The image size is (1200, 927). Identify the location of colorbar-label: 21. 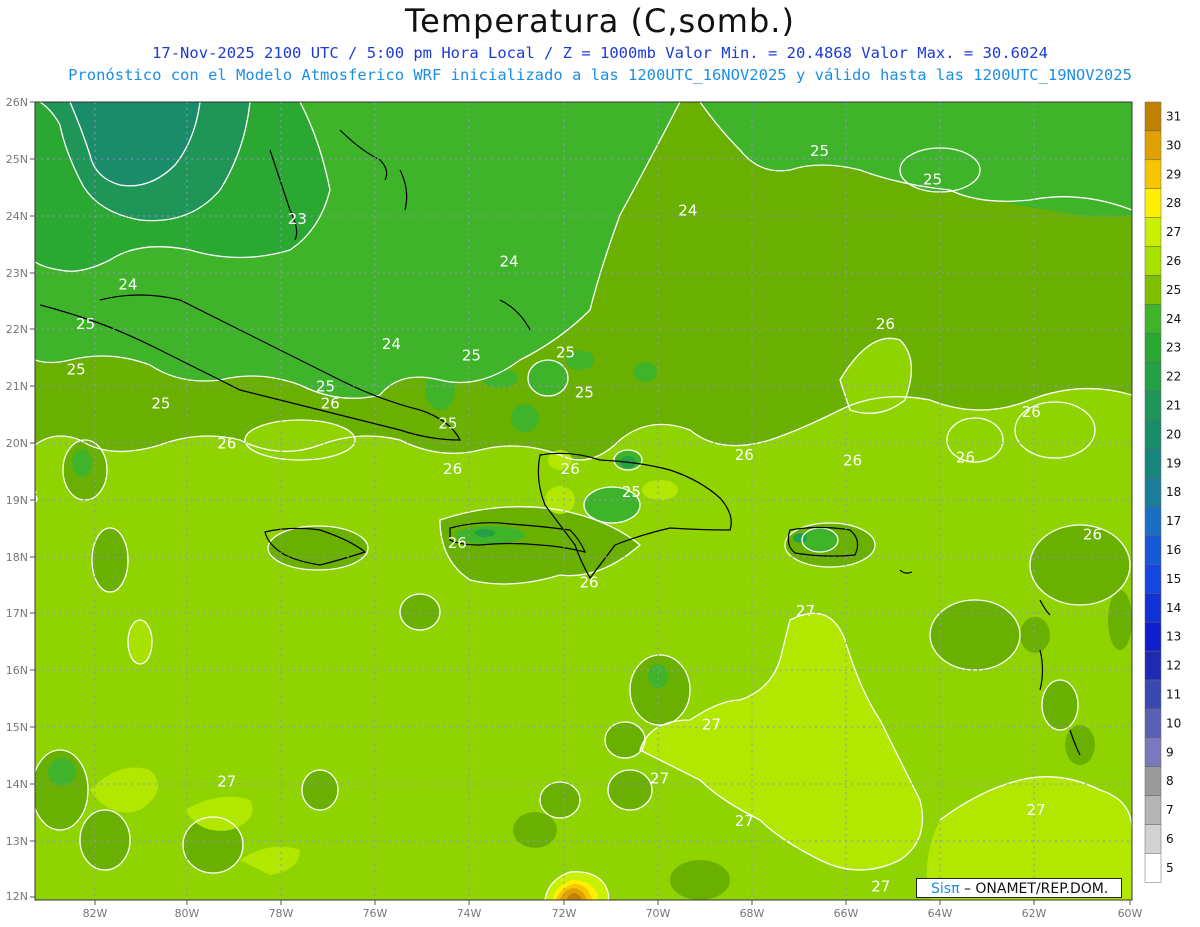
(1173, 405).